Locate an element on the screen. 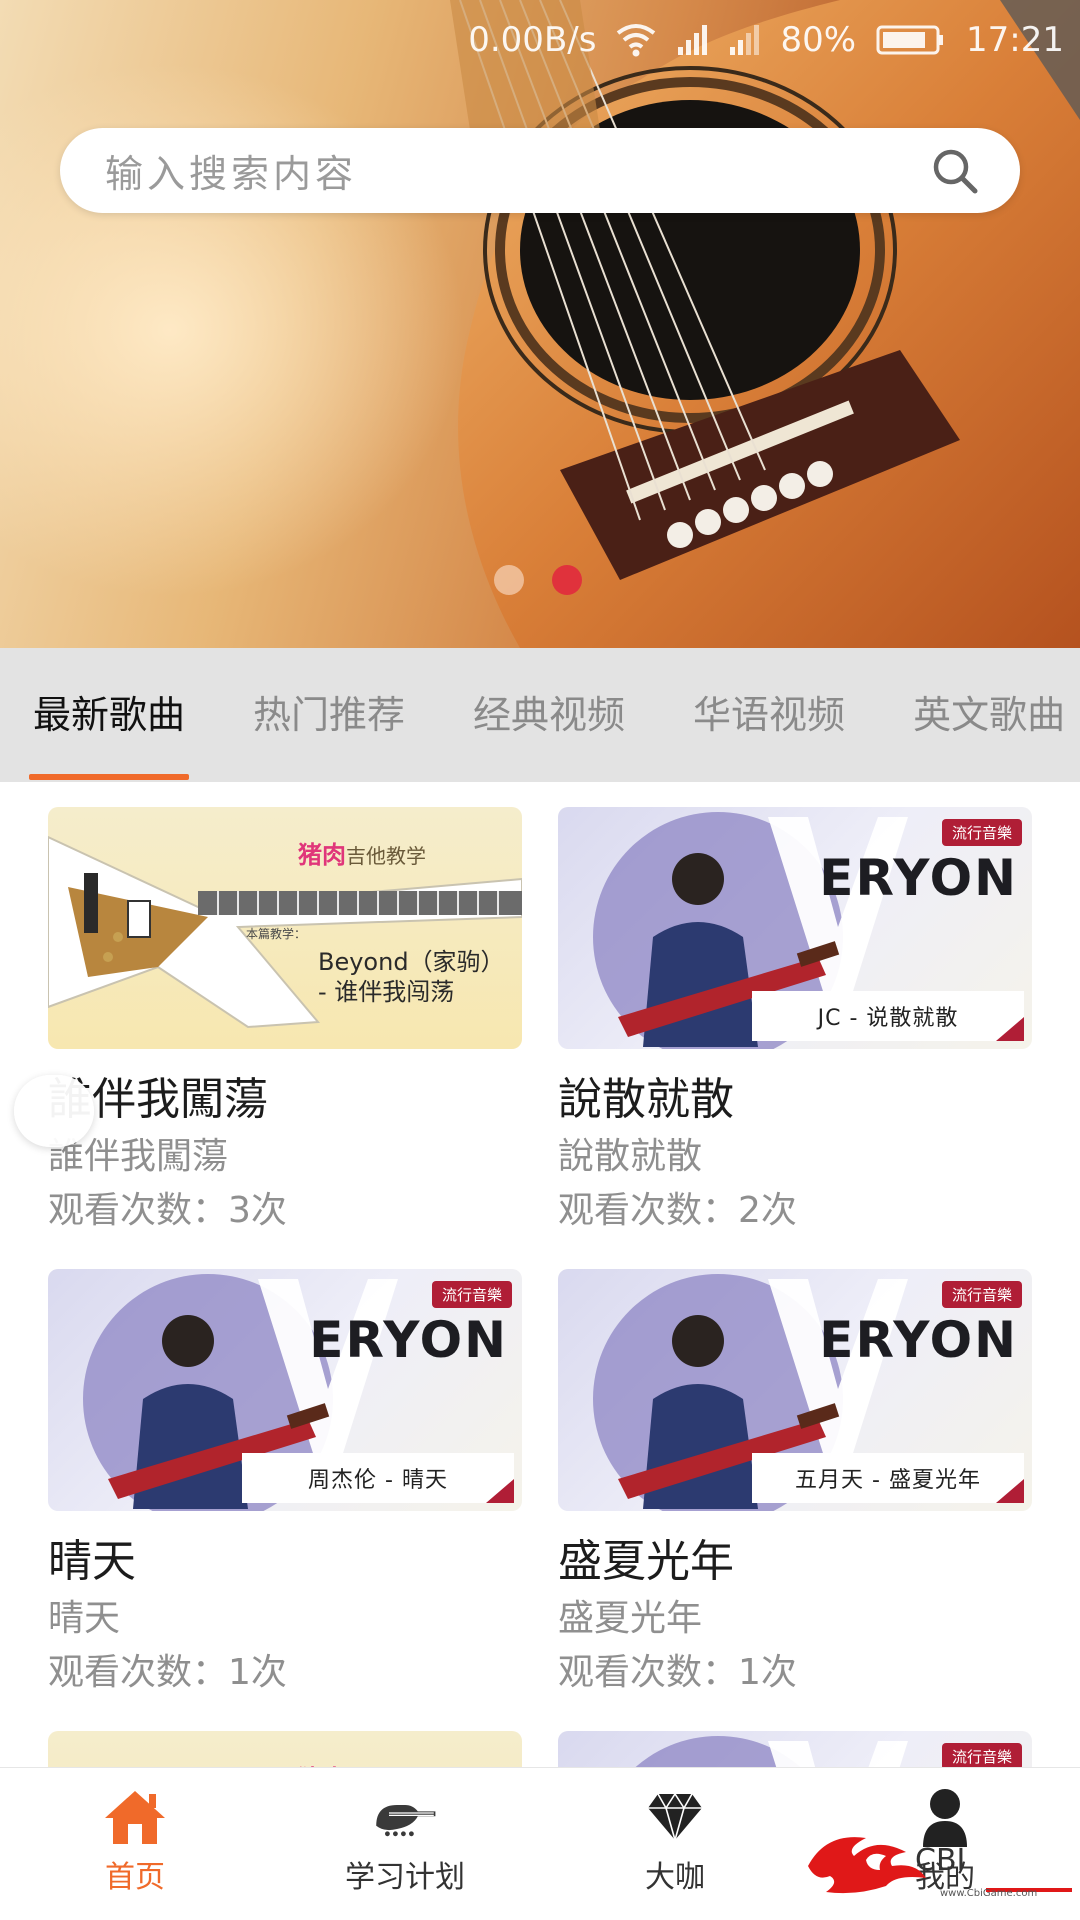  diamond-icon is located at coordinates (675, 1817).